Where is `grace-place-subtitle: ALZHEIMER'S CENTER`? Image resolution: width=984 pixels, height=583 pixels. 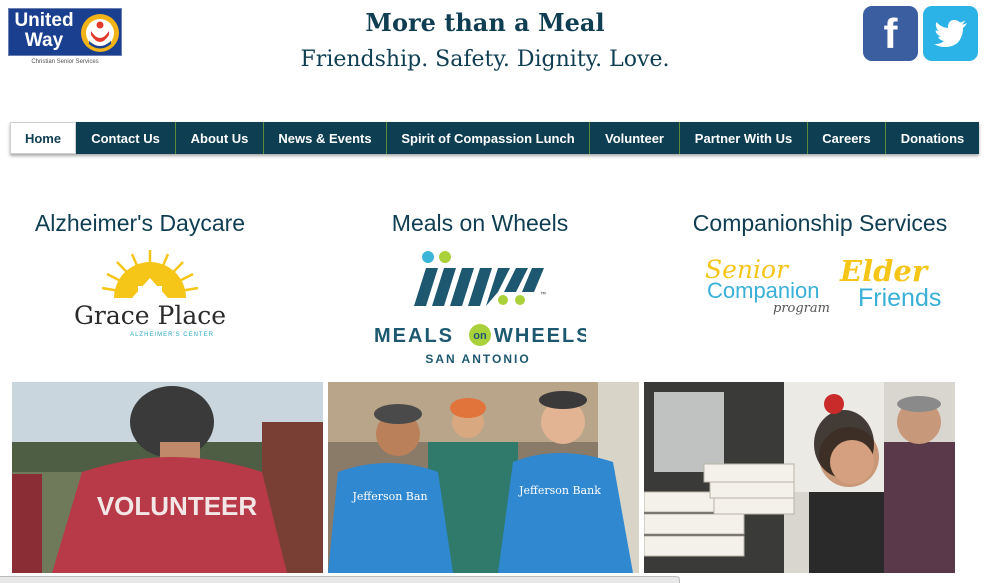
grace-place-subtitle: ALZHEIMER'S CENTER is located at coordinates (172, 335).